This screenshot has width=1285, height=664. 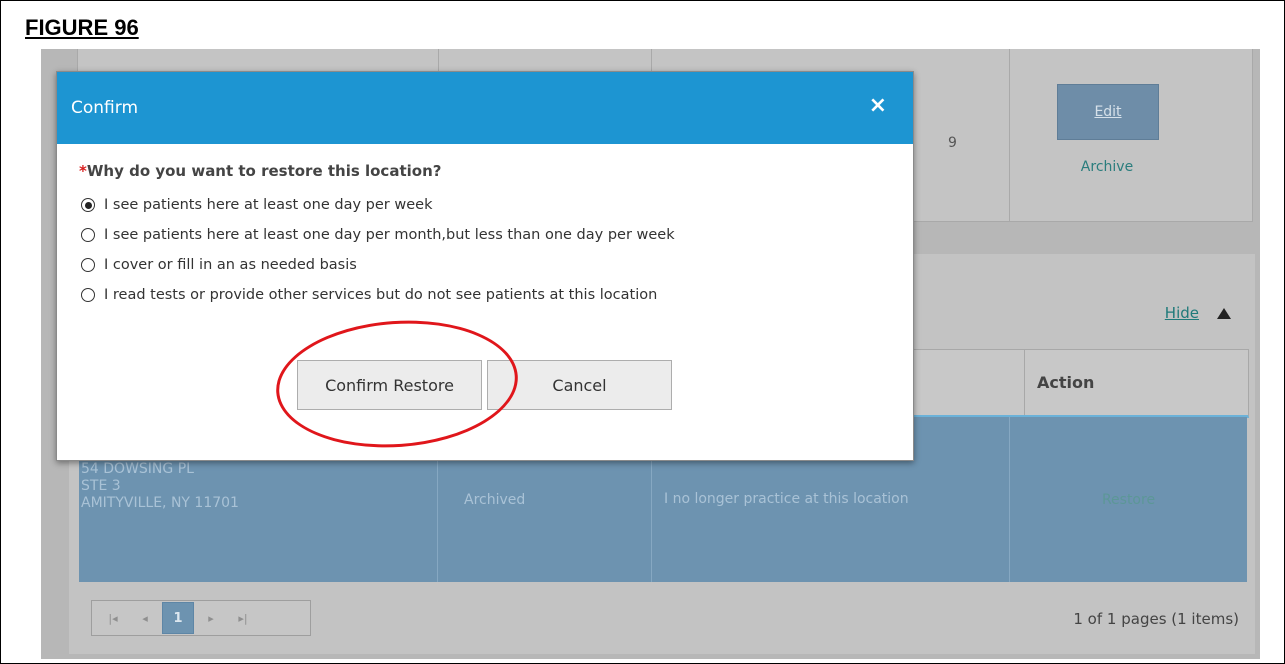 I want to click on pager: |◂ ◂ 1 ▸ ▸|, so click(x=201, y=618).